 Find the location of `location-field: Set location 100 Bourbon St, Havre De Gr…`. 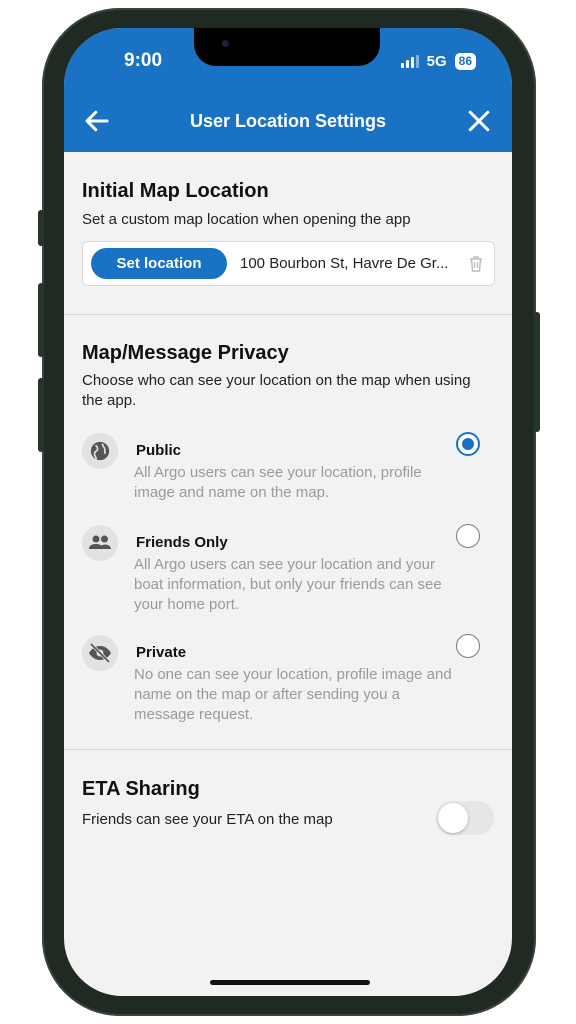

location-field: Set location 100 Bourbon St, Havre De Gr… is located at coordinates (288, 263).